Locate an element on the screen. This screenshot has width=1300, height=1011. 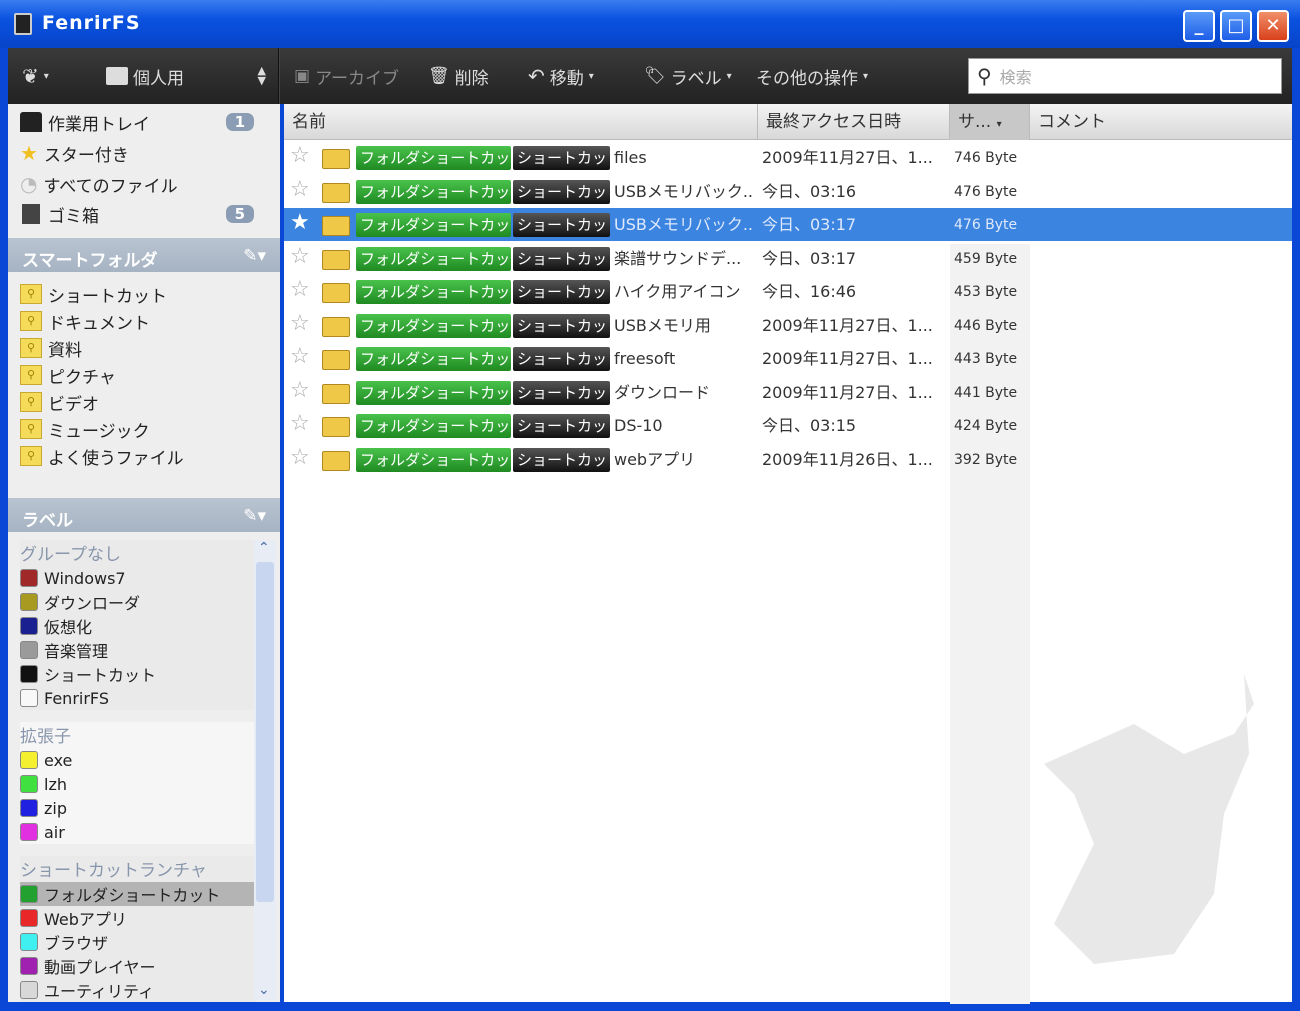
label-item: フォルダショートカット is located at coordinates (138, 894).